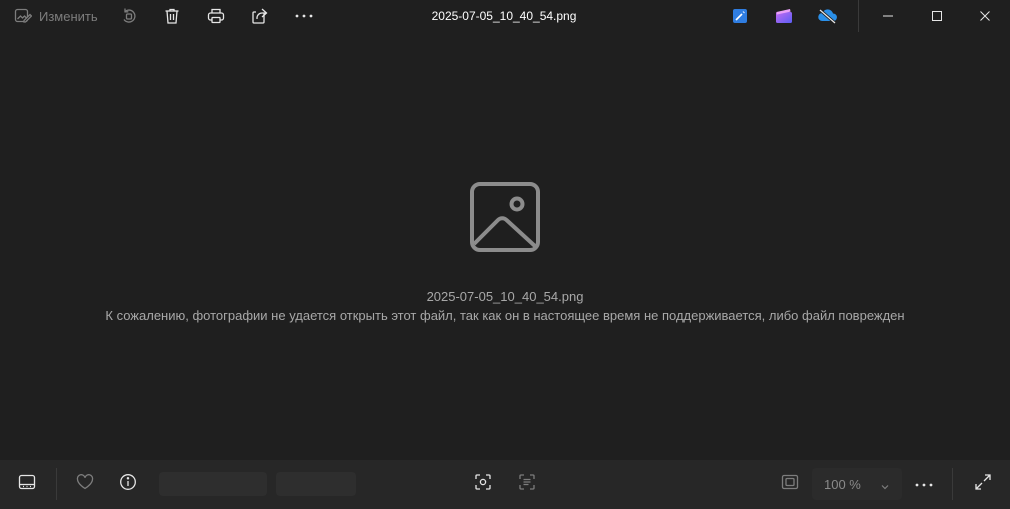 The height and width of the screenshot is (509, 1010). I want to click on trash-icon, so click(172, 16).